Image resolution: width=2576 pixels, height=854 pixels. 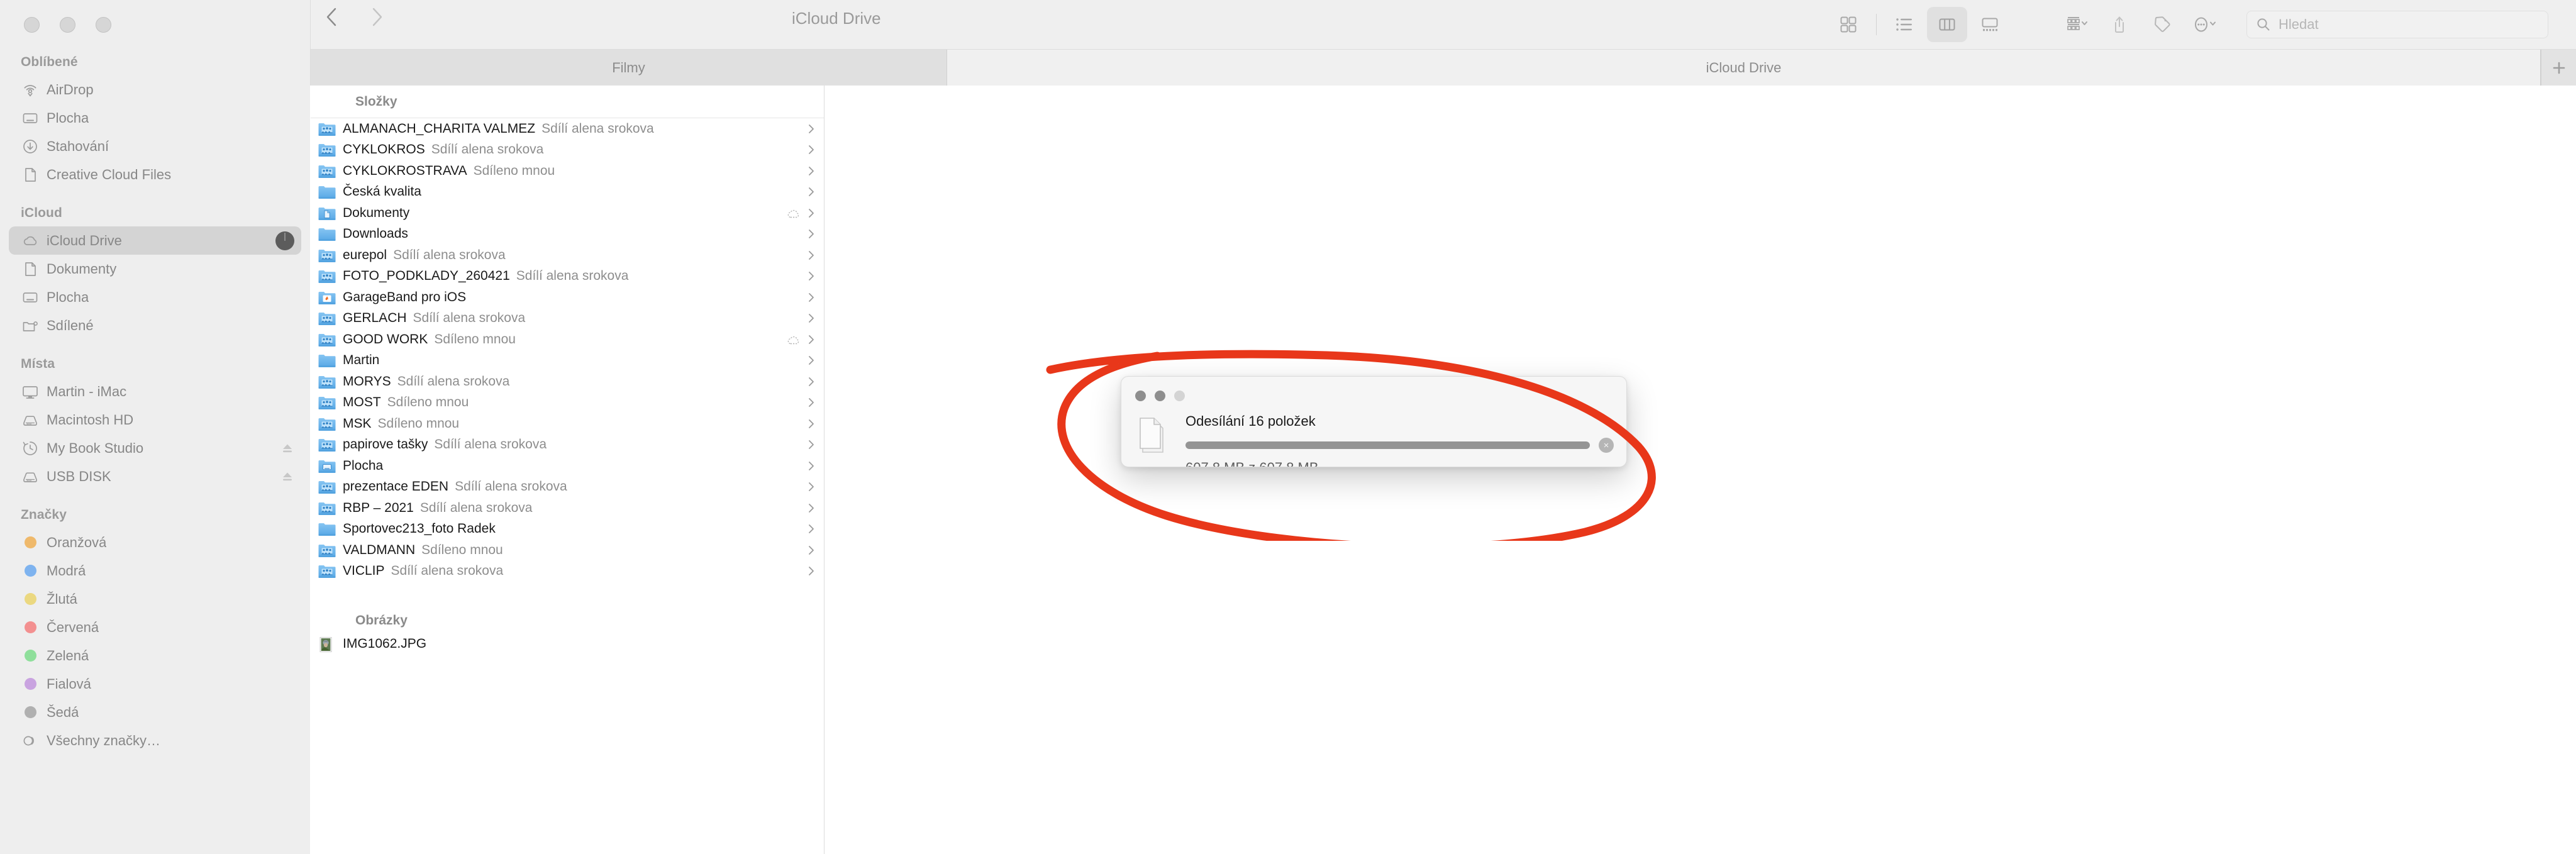 I want to click on sidebar-item-usb-disk: USB DISK, so click(x=155, y=476).